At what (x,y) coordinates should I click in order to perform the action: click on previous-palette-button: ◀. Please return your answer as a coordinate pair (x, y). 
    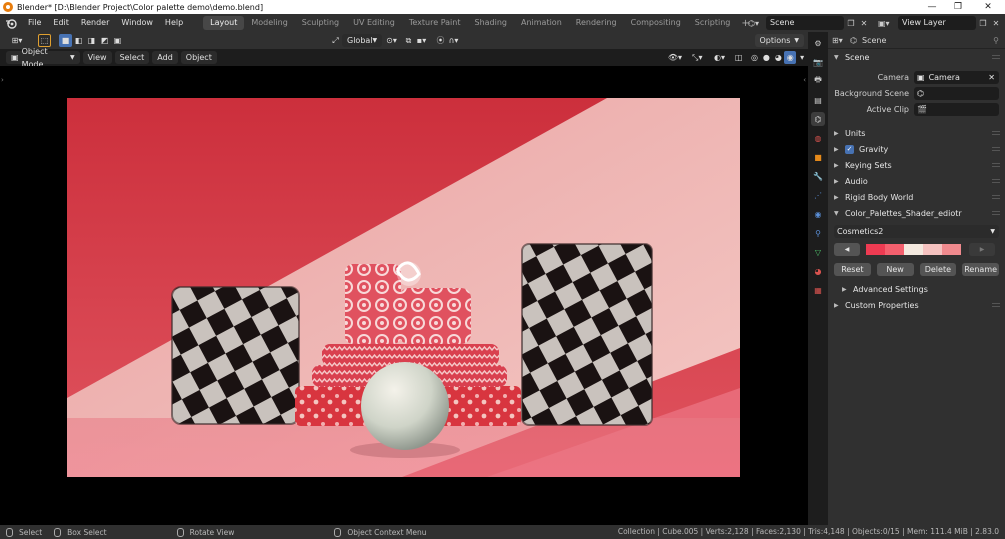
    Looking at the image, I should click on (847, 249).